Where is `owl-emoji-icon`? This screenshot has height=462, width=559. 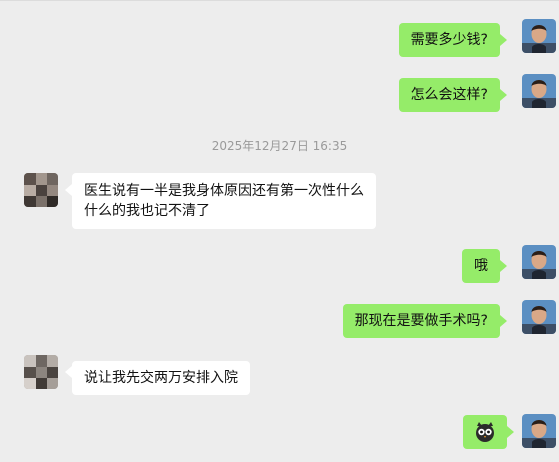
owl-emoji-icon is located at coordinates (485, 432).